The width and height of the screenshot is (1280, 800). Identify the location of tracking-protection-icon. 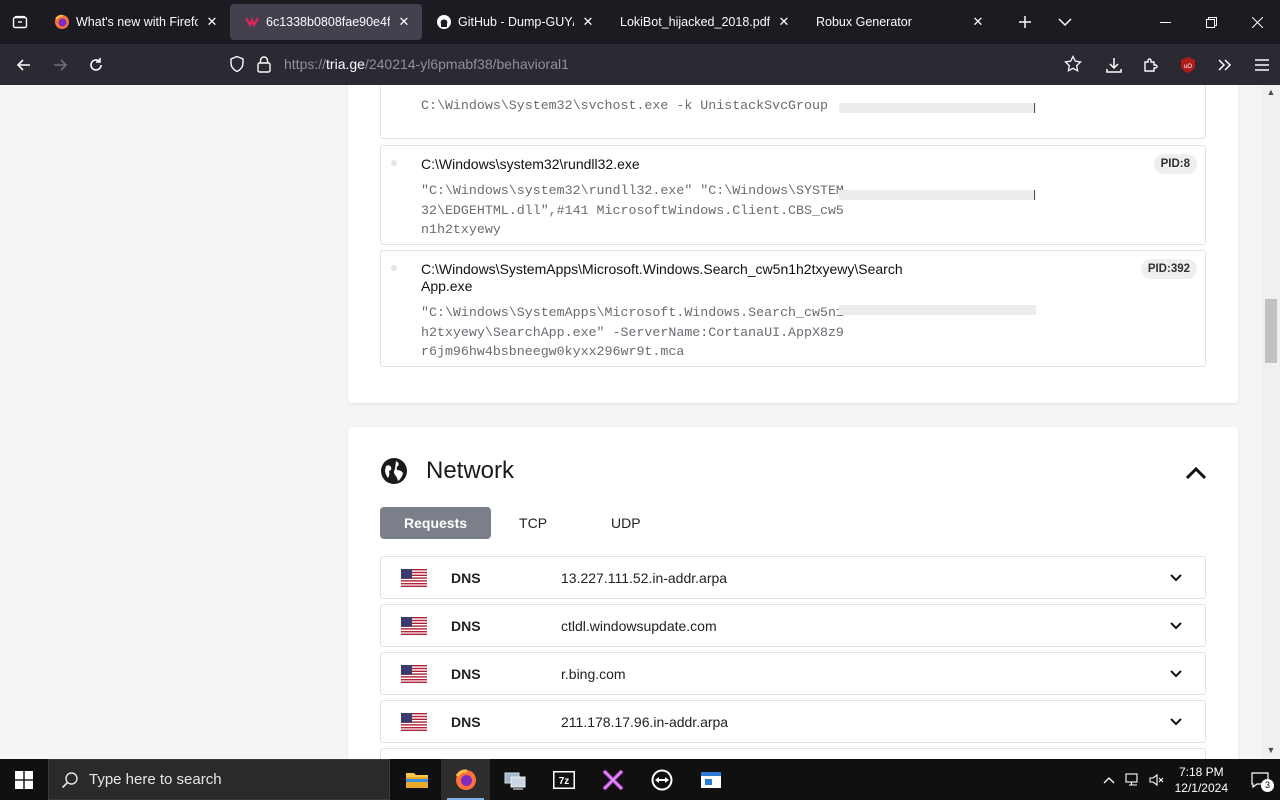
(237, 64).